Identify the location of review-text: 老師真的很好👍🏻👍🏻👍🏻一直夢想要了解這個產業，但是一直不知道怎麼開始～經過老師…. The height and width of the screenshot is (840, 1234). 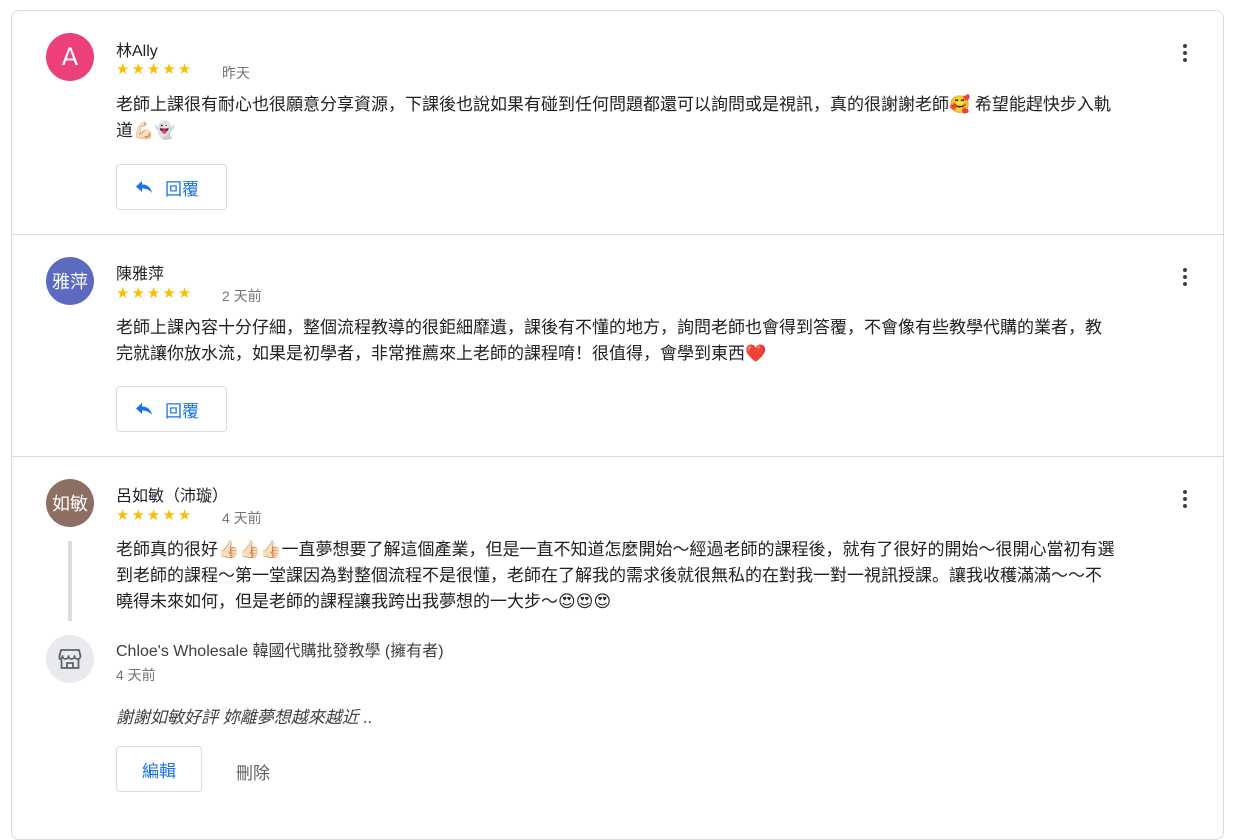
(615, 575).